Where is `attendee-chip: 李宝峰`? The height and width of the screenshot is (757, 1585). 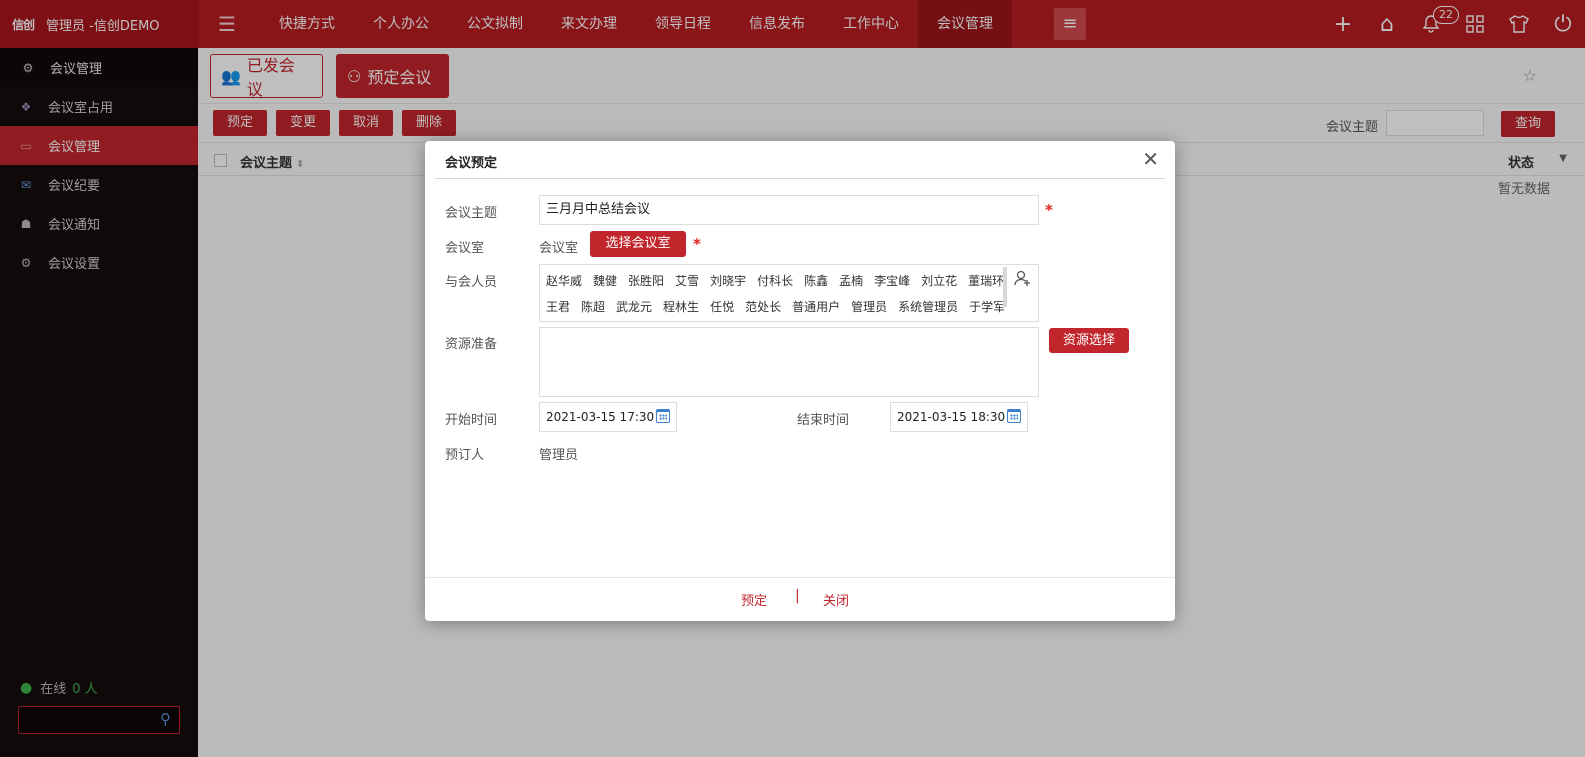
attendee-chip: 李宝峰 is located at coordinates (892, 281).